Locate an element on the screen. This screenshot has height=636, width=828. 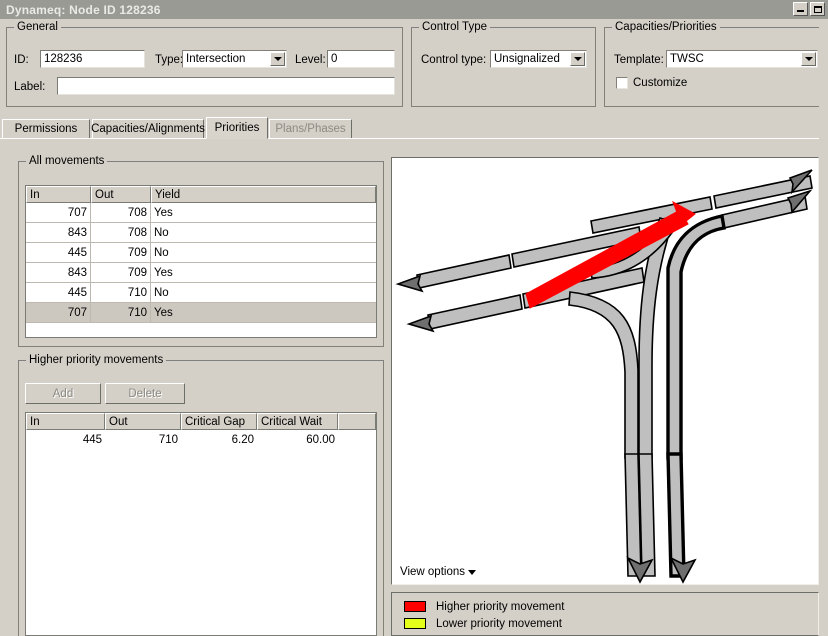
id-input: 128236 is located at coordinates (92, 59).